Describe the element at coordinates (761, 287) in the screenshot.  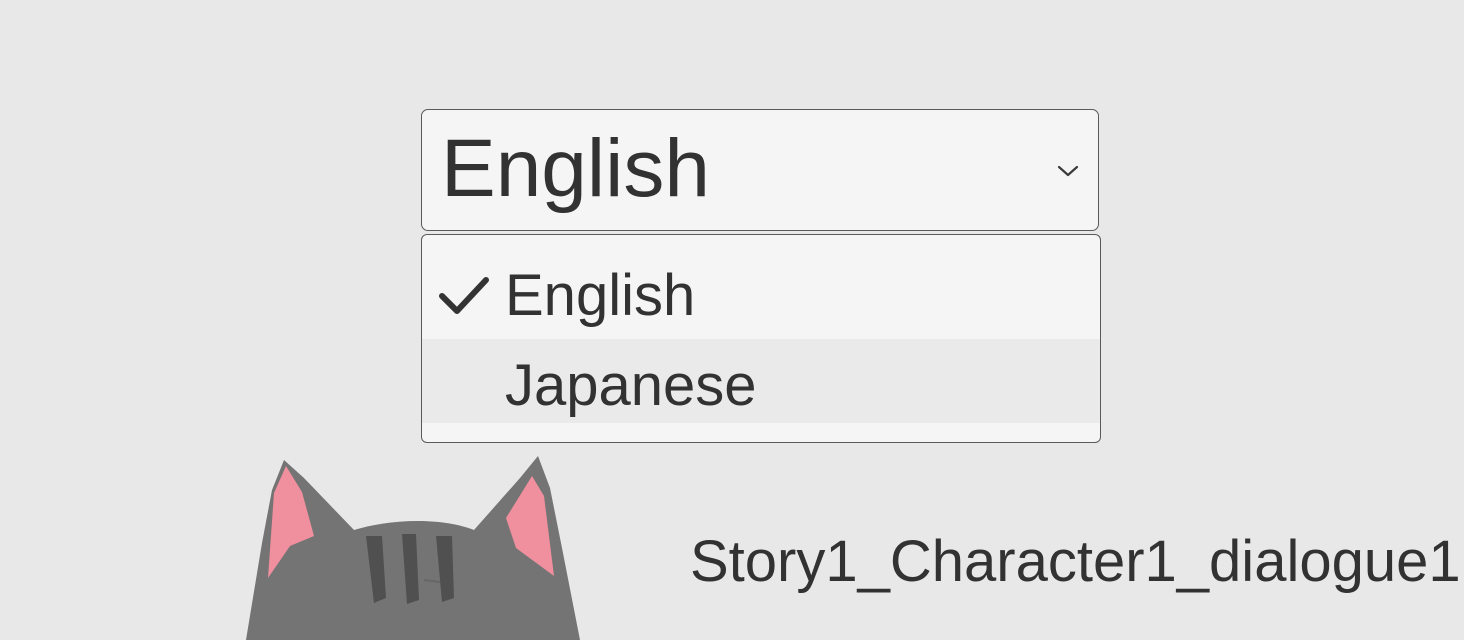
I see `dropdown-option-english: English` at that location.